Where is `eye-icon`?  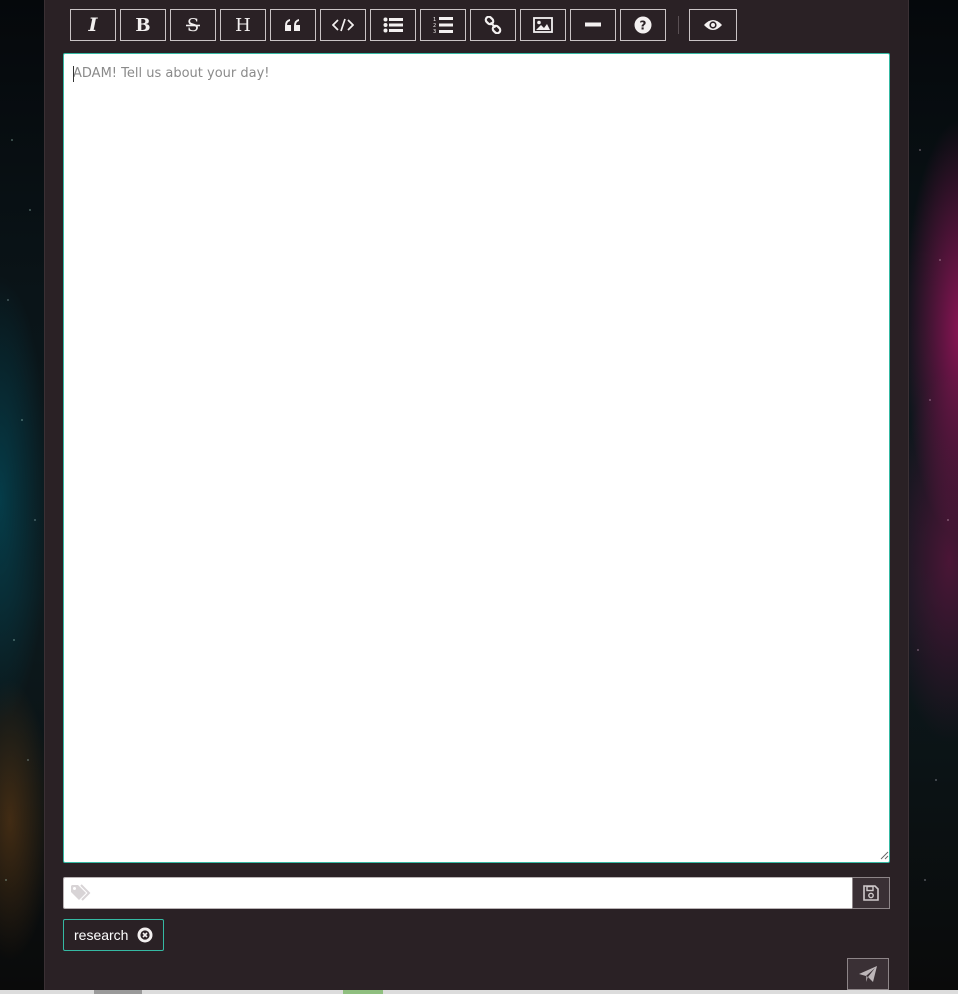
eye-icon is located at coordinates (713, 25).